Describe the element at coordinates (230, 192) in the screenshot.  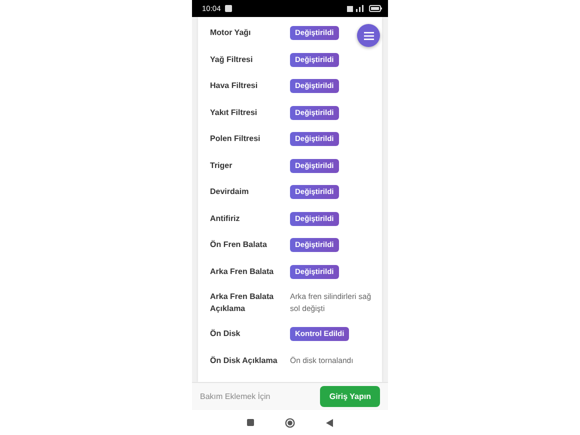
I see `item-label: Devirdaim` at that location.